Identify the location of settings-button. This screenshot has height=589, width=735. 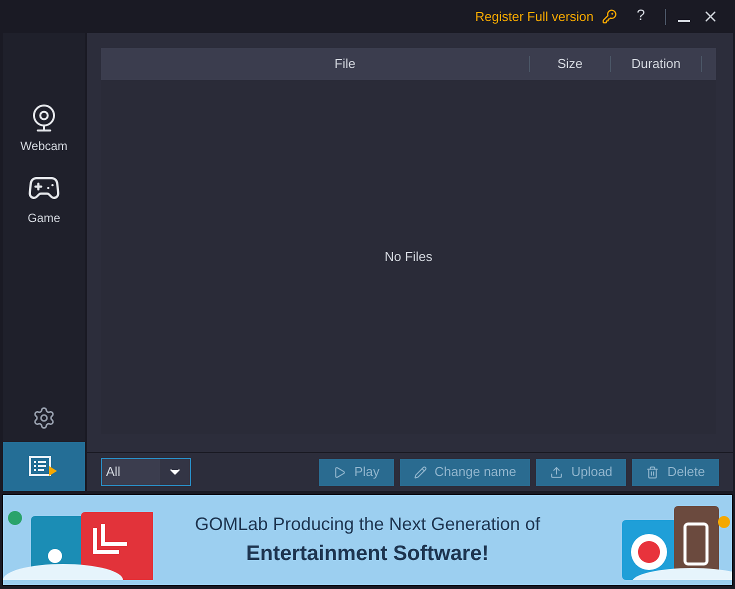
(44, 418).